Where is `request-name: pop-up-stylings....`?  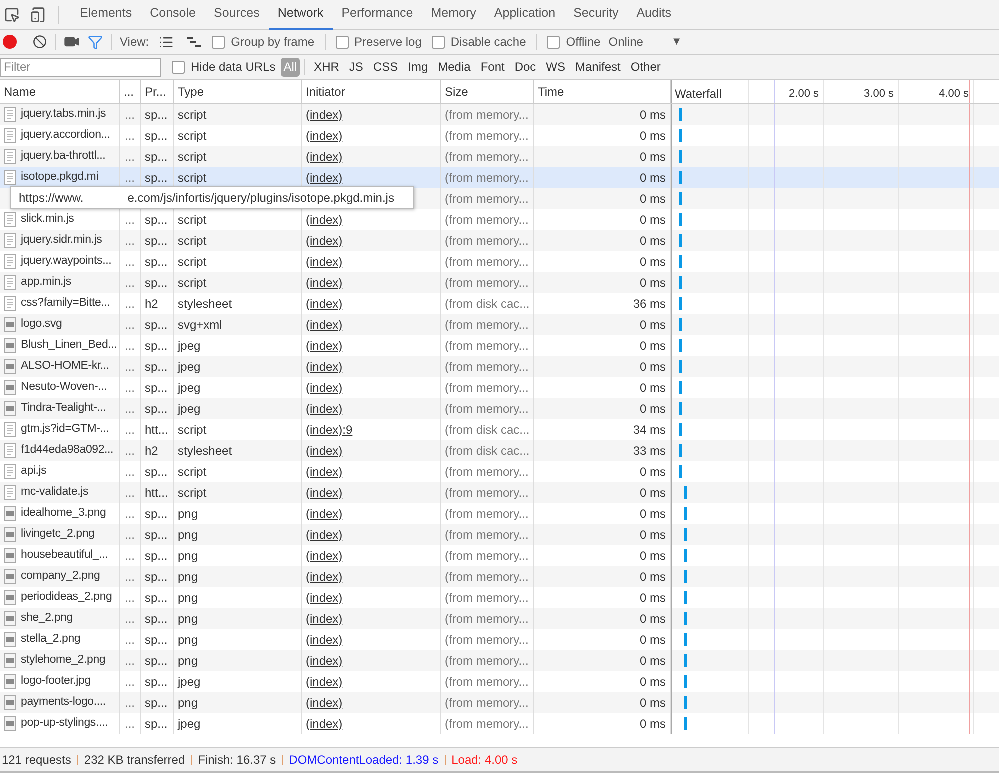
request-name: pop-up-stylings.... is located at coordinates (64, 723).